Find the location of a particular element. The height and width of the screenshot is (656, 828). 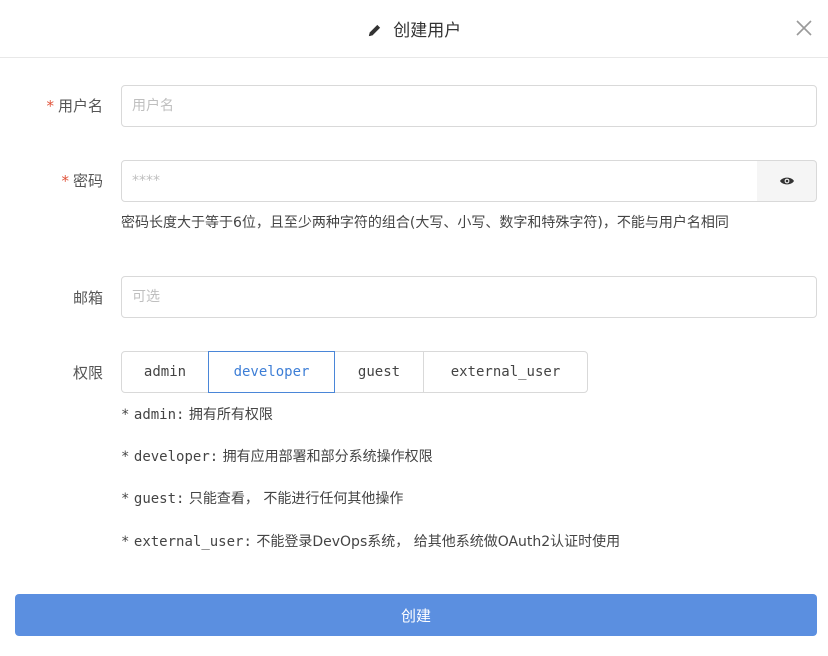

role-option-admin: admin is located at coordinates (165, 372).